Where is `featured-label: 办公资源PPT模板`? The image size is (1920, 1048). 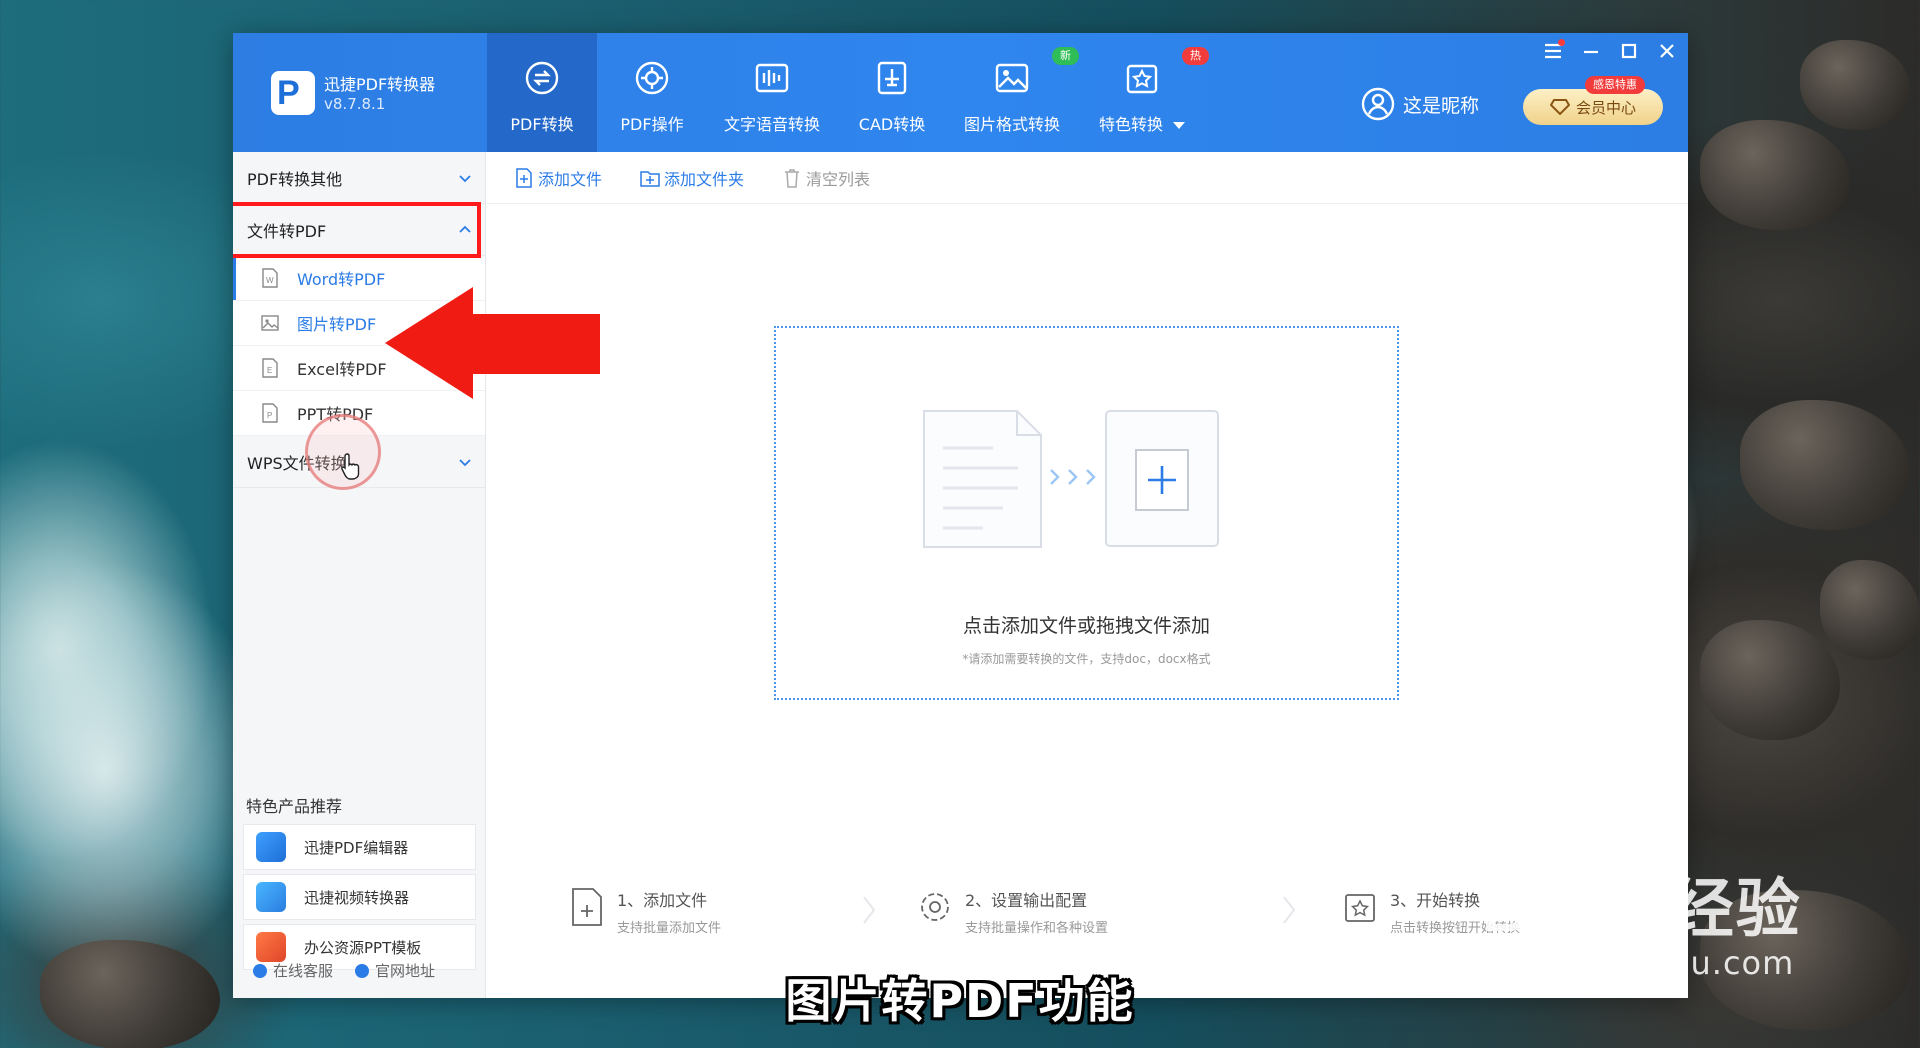 featured-label: 办公资源PPT模板 is located at coordinates (363, 947).